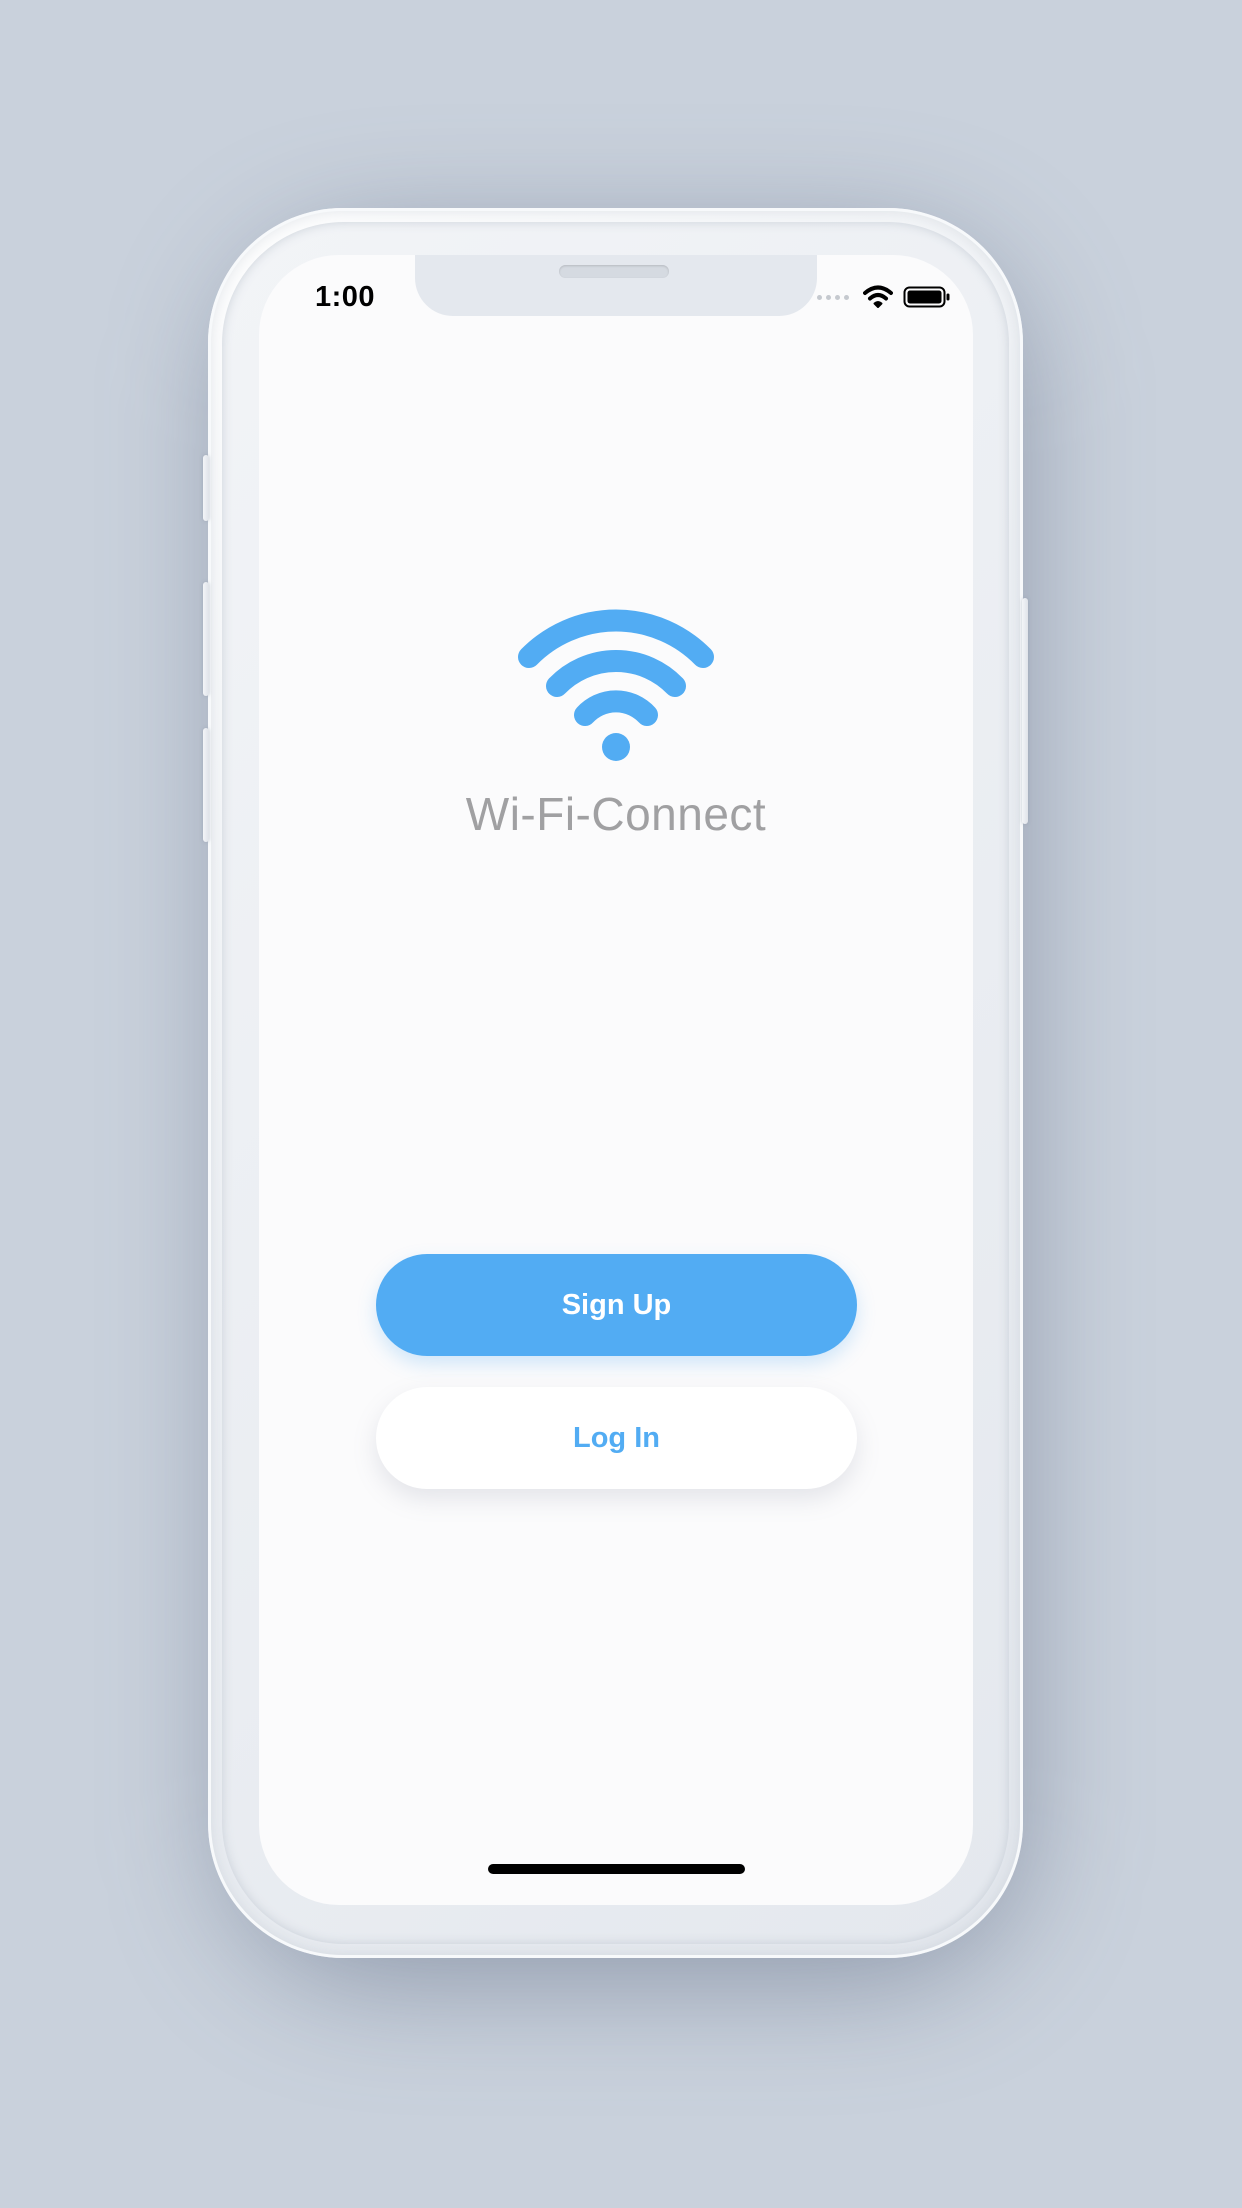  I want to click on log-in-label: Log In, so click(616, 1437).